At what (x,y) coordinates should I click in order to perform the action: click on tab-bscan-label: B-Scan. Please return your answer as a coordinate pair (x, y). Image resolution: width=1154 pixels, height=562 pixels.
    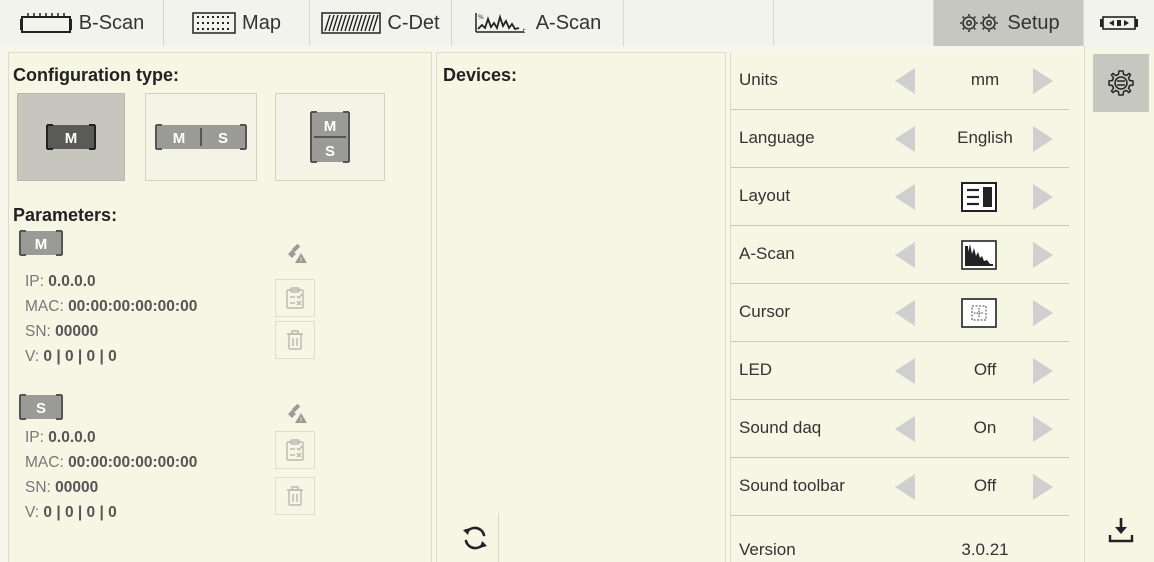
    Looking at the image, I should click on (111, 22).